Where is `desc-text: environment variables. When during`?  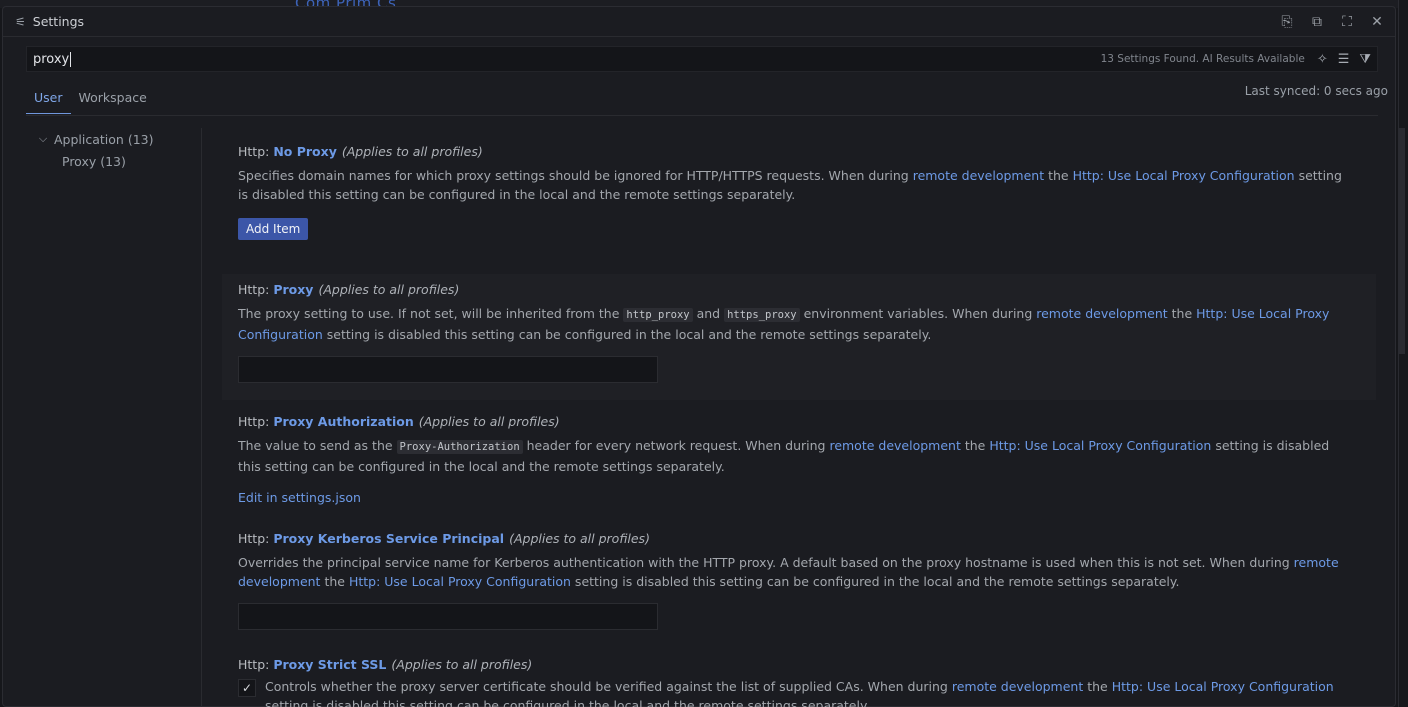
desc-text: environment variables. When during is located at coordinates (918, 313).